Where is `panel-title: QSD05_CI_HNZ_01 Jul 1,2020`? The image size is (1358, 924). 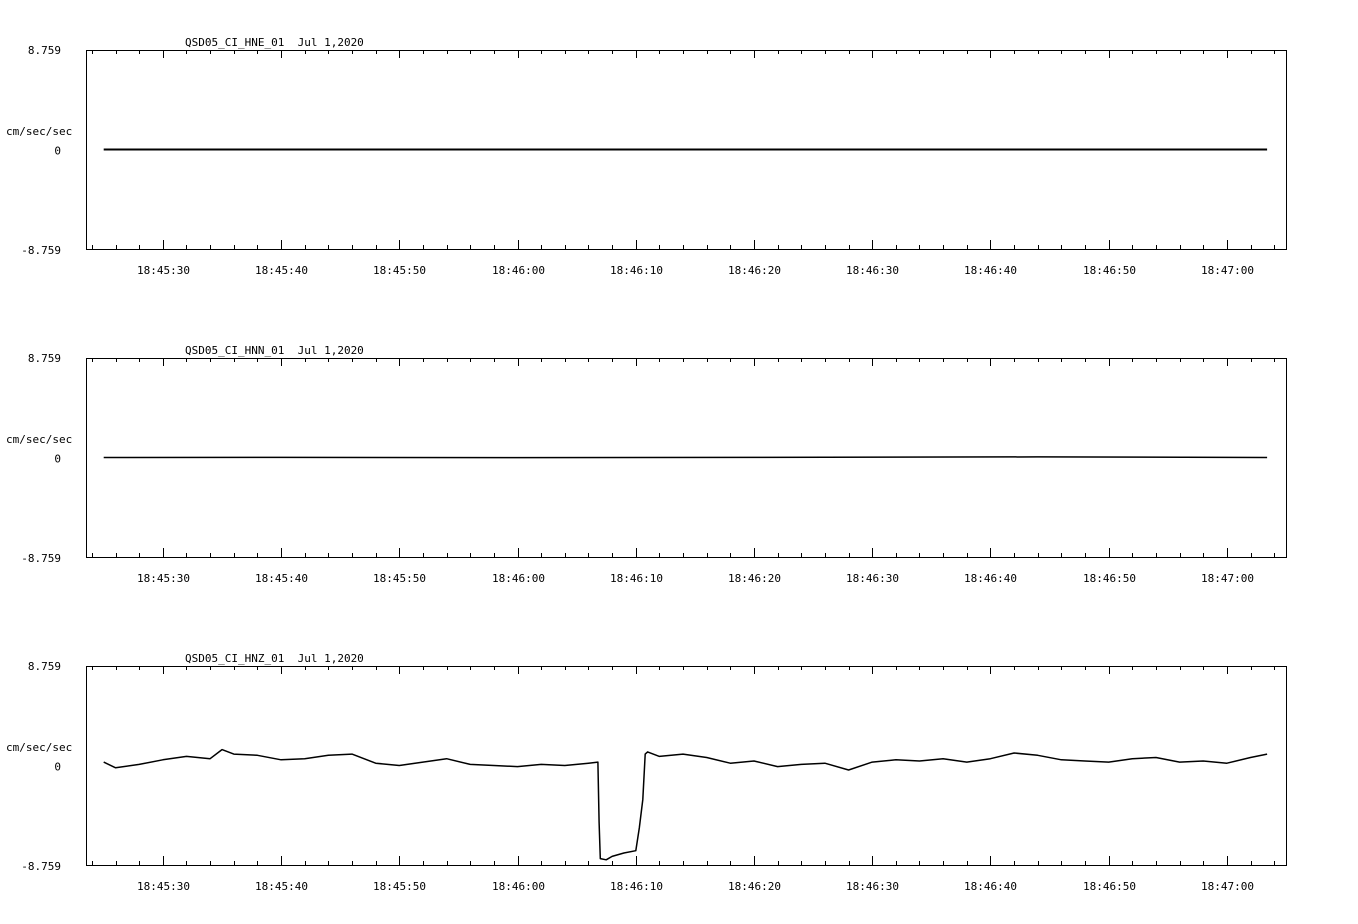
panel-title: QSD05_CI_HNZ_01 Jul 1,2020 is located at coordinates (274, 658).